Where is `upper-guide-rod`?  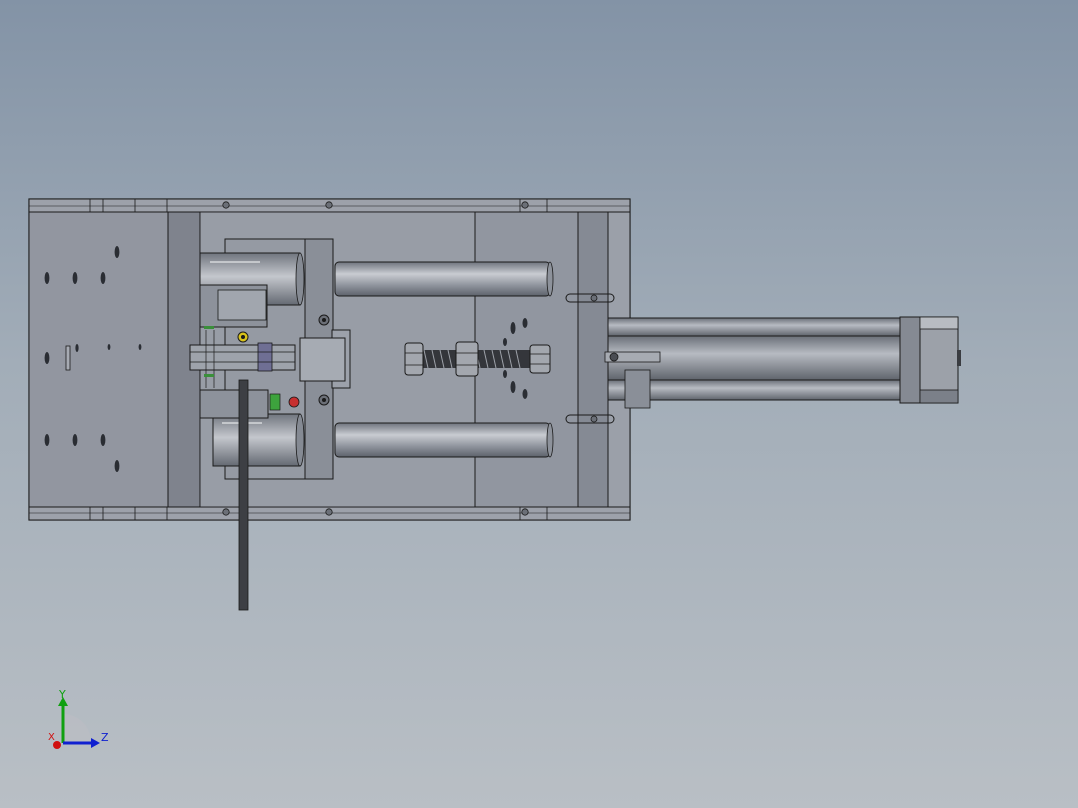
upper-guide-rod is located at coordinates (444, 279).